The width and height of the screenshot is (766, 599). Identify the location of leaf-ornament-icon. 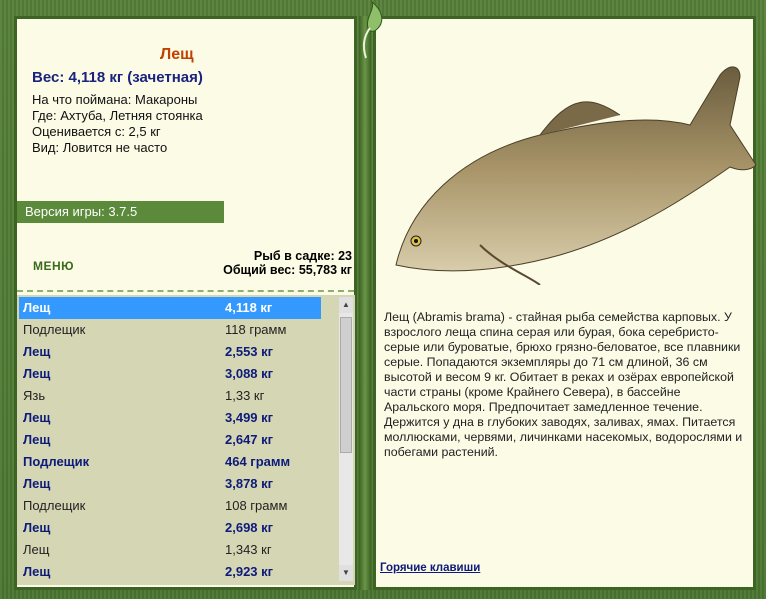
(372, 29).